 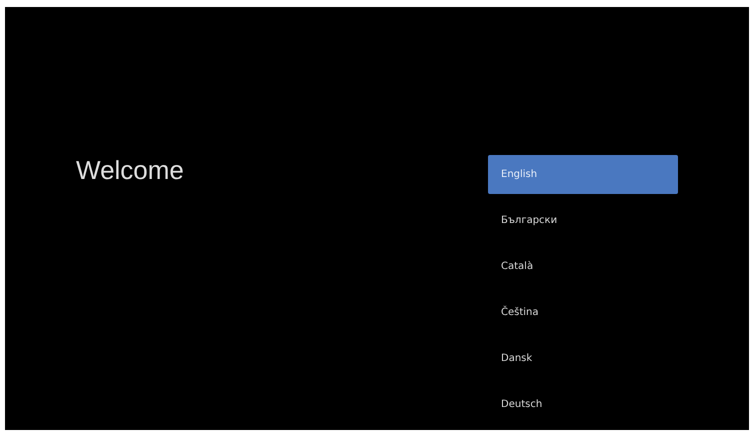 I want to click on language-option: Български, so click(x=583, y=220).